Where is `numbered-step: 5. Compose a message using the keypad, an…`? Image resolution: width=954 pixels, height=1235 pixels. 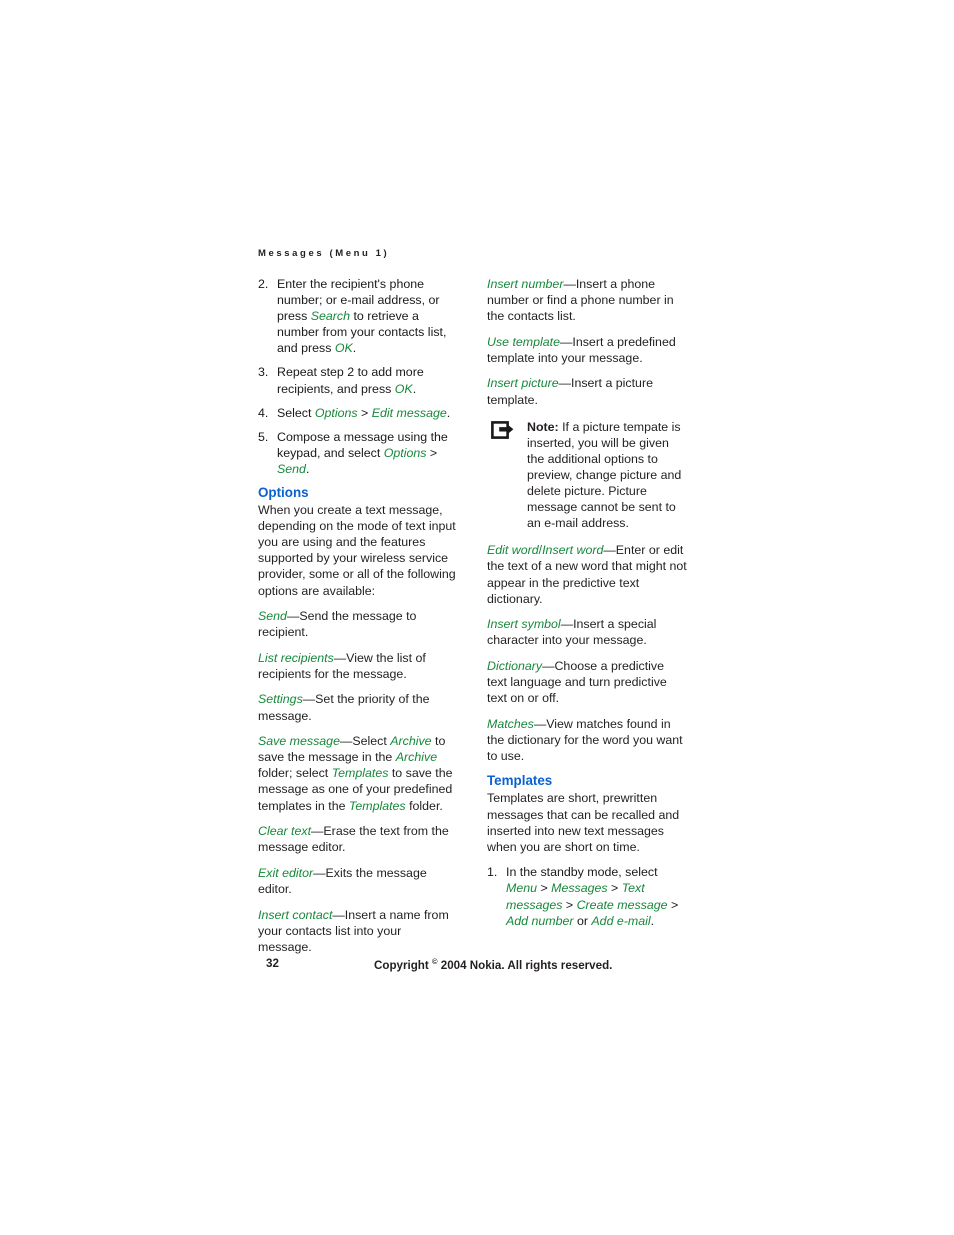
numbered-step: 5. Compose a message using the keypad, an… is located at coordinates (358, 453).